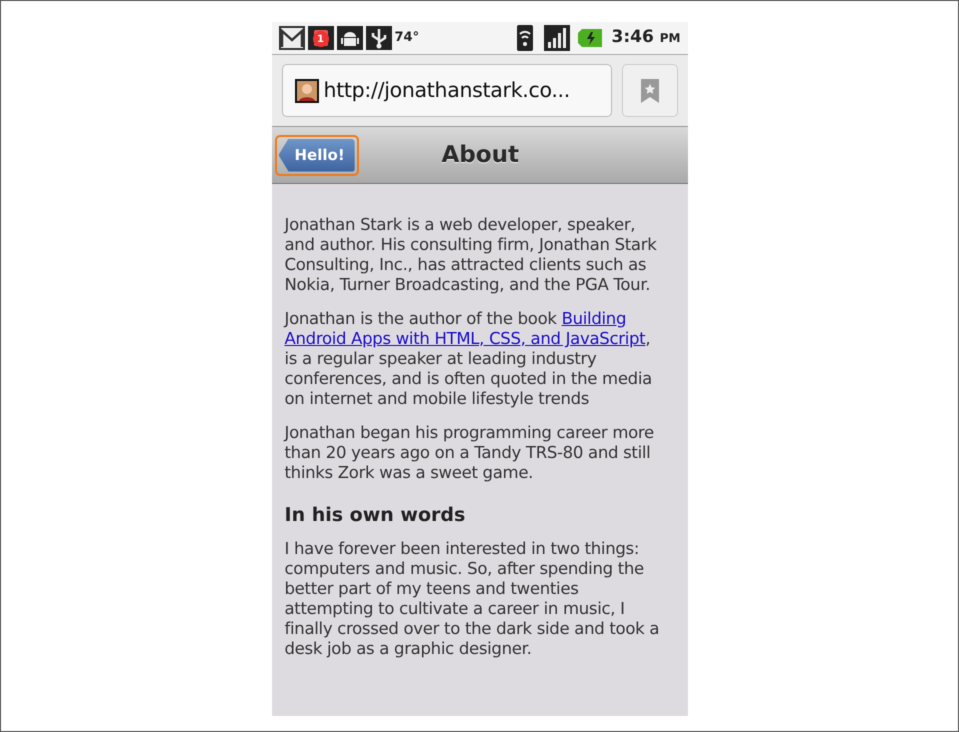 The width and height of the screenshot is (959, 732). I want to click on bookmark-icon, so click(650, 91).